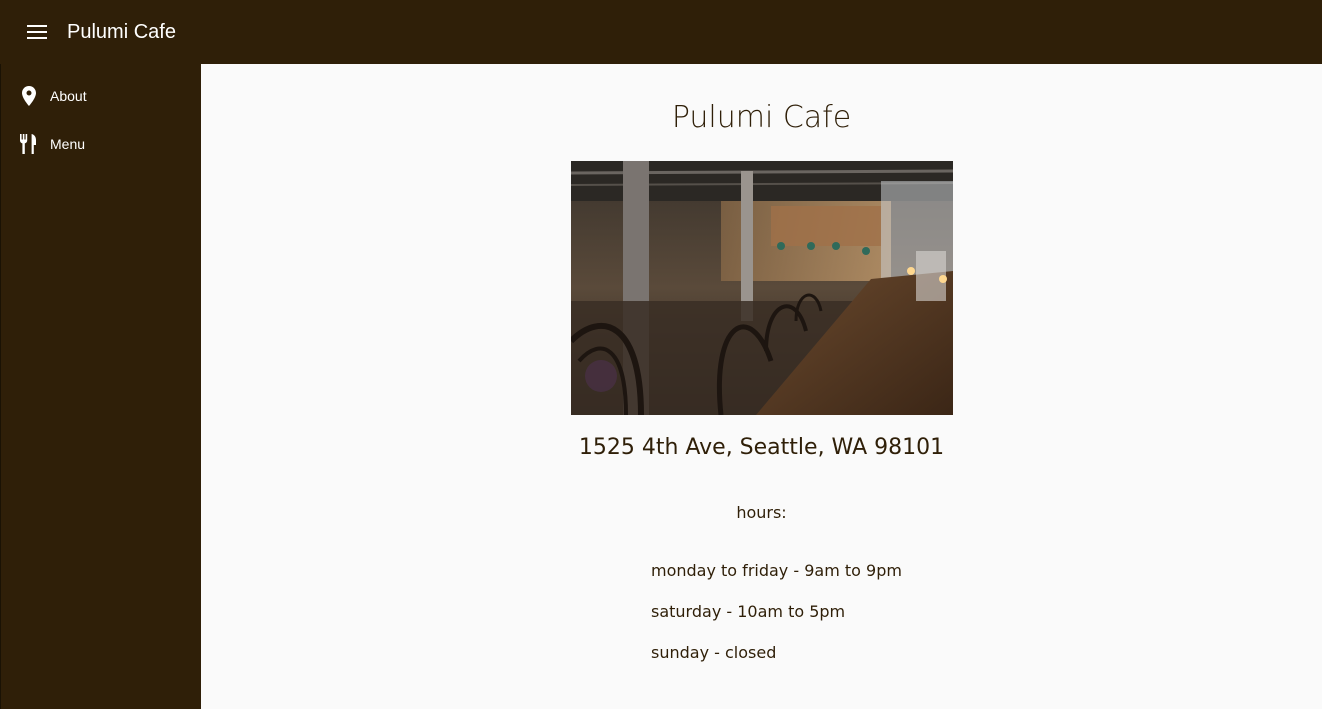 The image size is (1322, 709). What do you see at coordinates (761, 447) in the screenshot?
I see `cafe-address: 1525 4th Ave, Seattle, WA 98101` at bounding box center [761, 447].